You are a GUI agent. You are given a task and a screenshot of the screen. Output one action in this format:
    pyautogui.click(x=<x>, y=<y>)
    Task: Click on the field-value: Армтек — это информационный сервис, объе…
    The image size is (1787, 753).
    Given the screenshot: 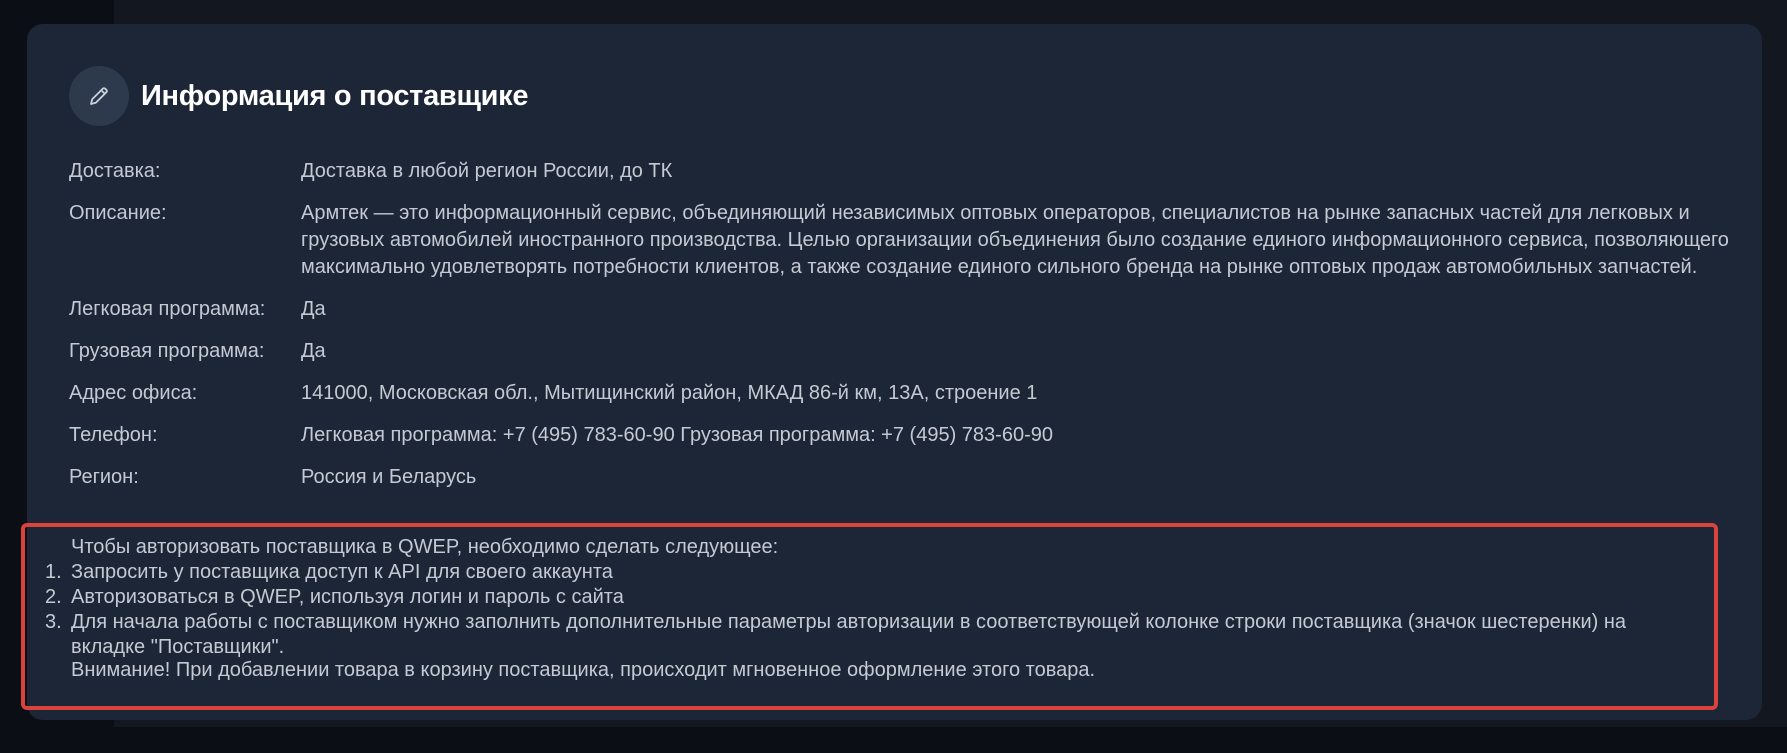 What is the action you would take?
    pyautogui.click(x=1015, y=240)
    